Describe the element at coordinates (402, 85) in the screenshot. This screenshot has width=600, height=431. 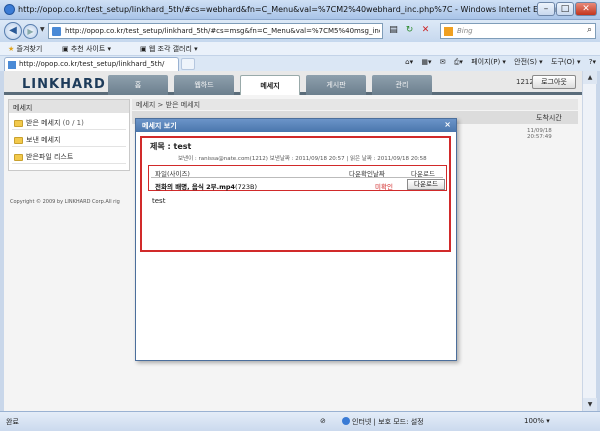
I see `tab-admin: 관리` at that location.